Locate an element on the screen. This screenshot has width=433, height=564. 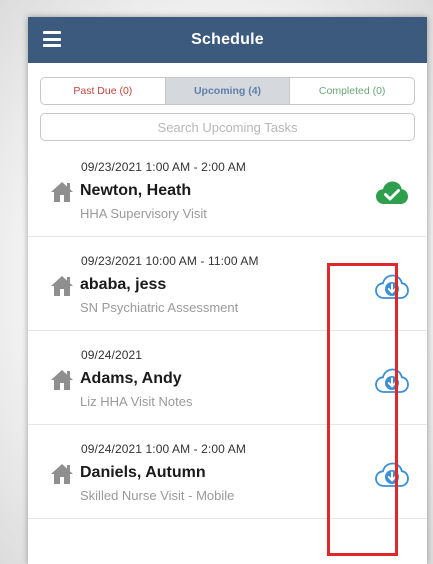
visit-type: SN Psychiatric Assessment is located at coordinates (159, 307).